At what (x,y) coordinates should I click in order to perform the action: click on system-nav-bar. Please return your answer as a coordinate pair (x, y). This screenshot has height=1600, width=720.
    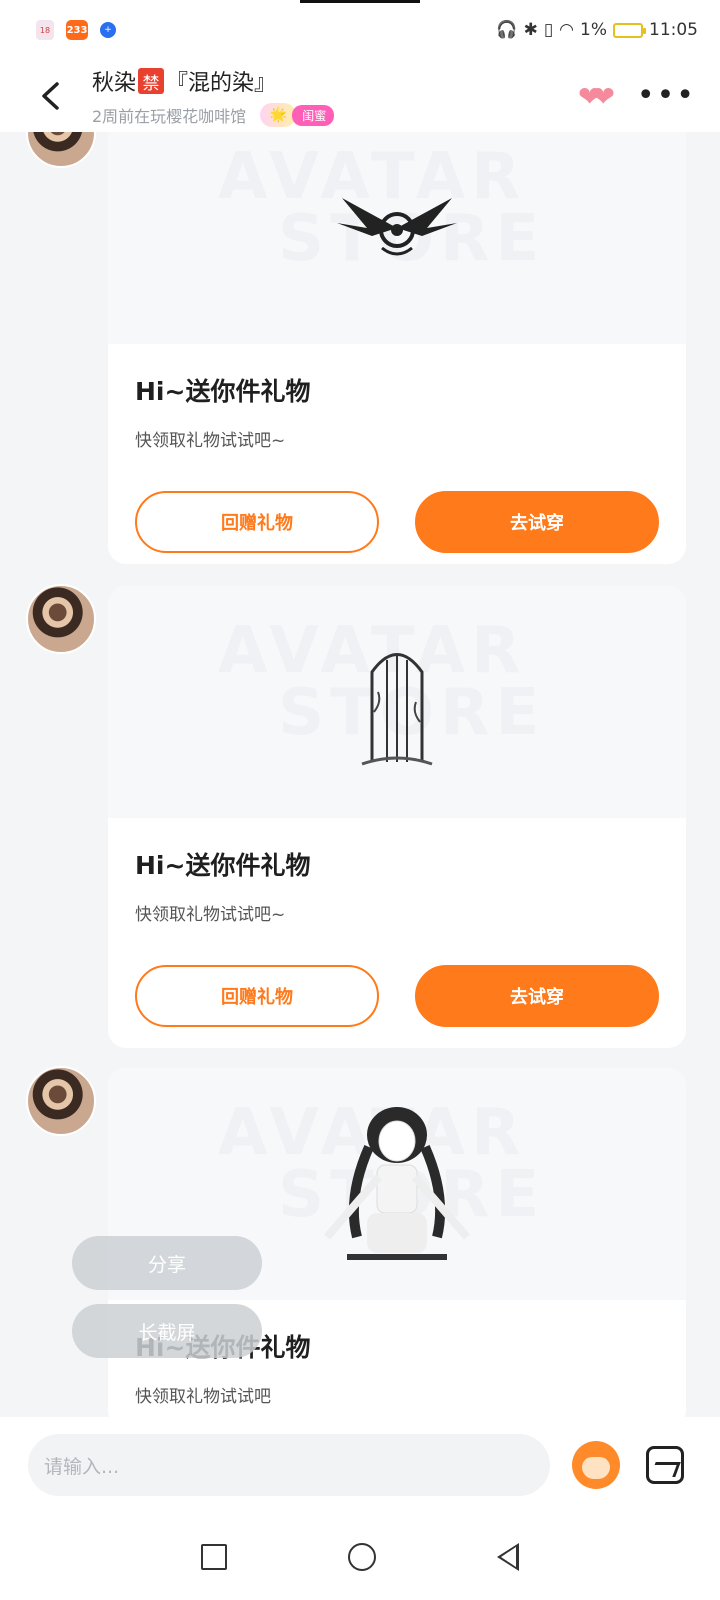
    Looking at the image, I should click on (360, 1556).